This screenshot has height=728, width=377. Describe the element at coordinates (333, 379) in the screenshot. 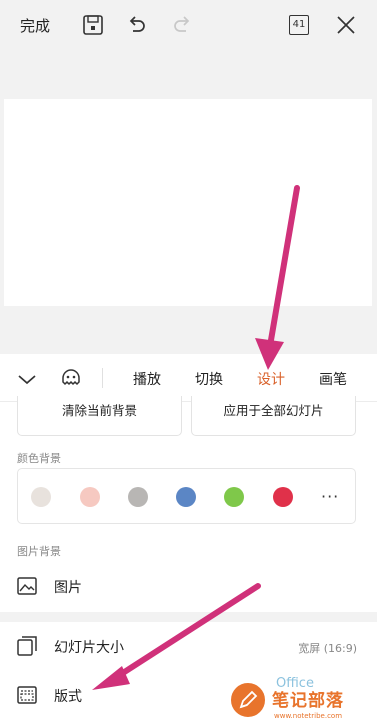

I see `tab-pen: 画笔` at that location.